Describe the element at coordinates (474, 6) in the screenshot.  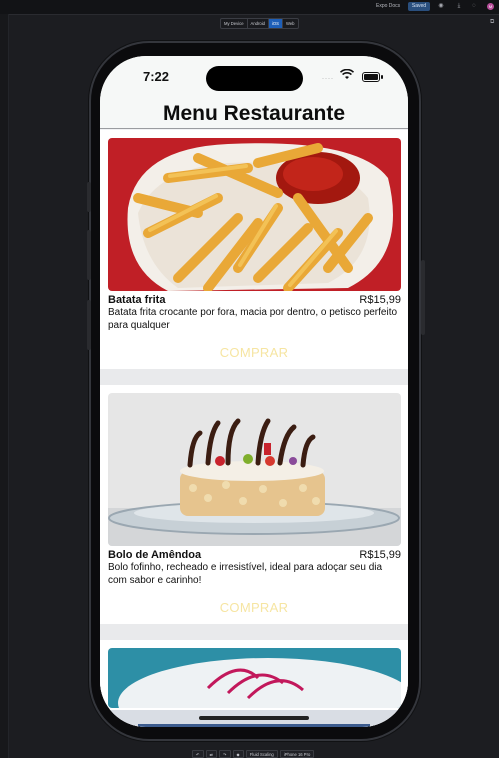
I see `eye-icon: ◌` at that location.